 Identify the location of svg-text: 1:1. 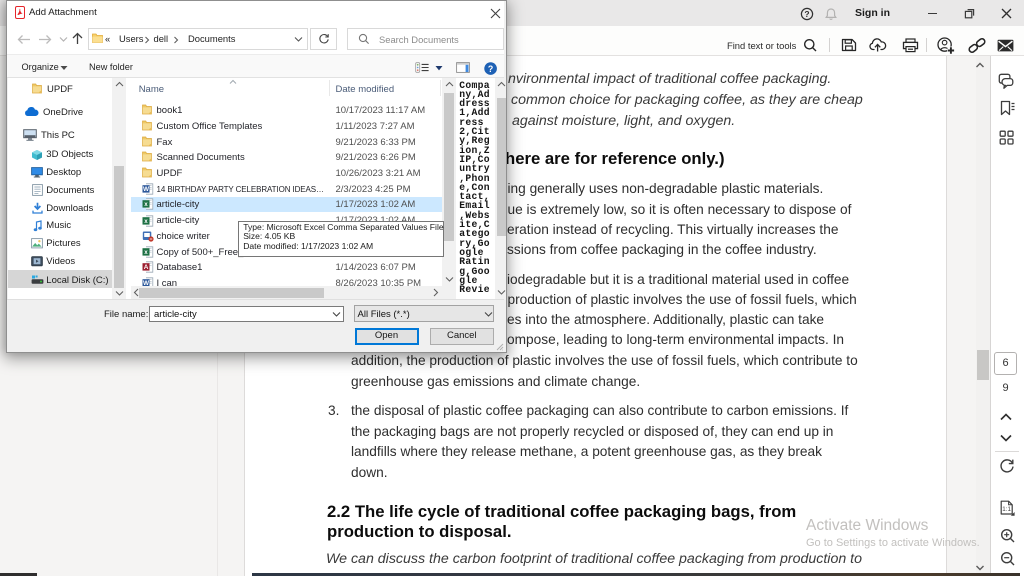
(1006, 509).